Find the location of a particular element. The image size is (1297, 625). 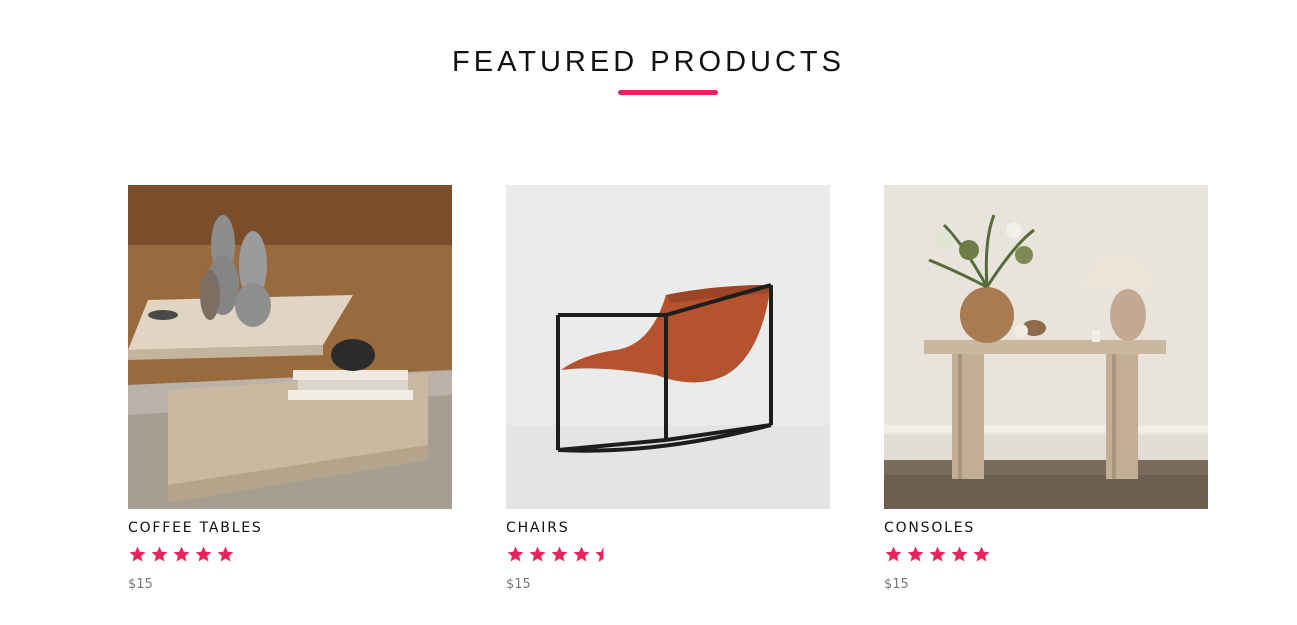

product-name: CHAIRS is located at coordinates (668, 528).